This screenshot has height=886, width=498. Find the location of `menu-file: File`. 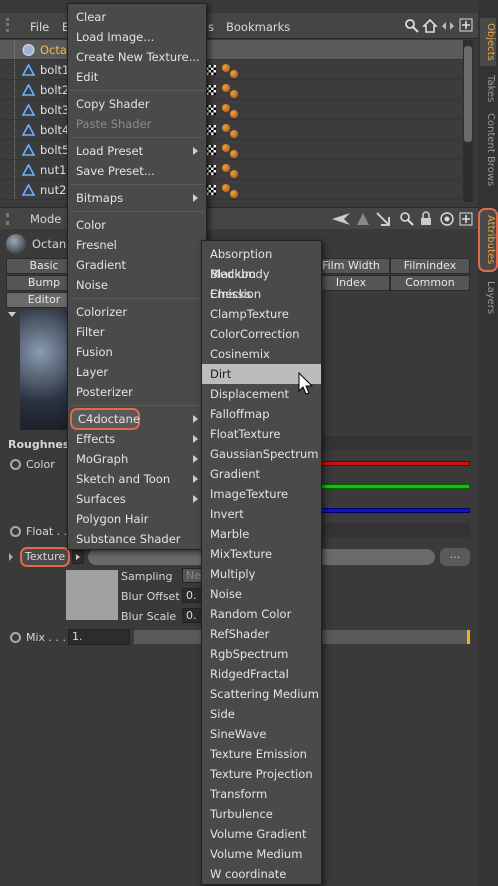

menu-file: File is located at coordinates (39, 27).